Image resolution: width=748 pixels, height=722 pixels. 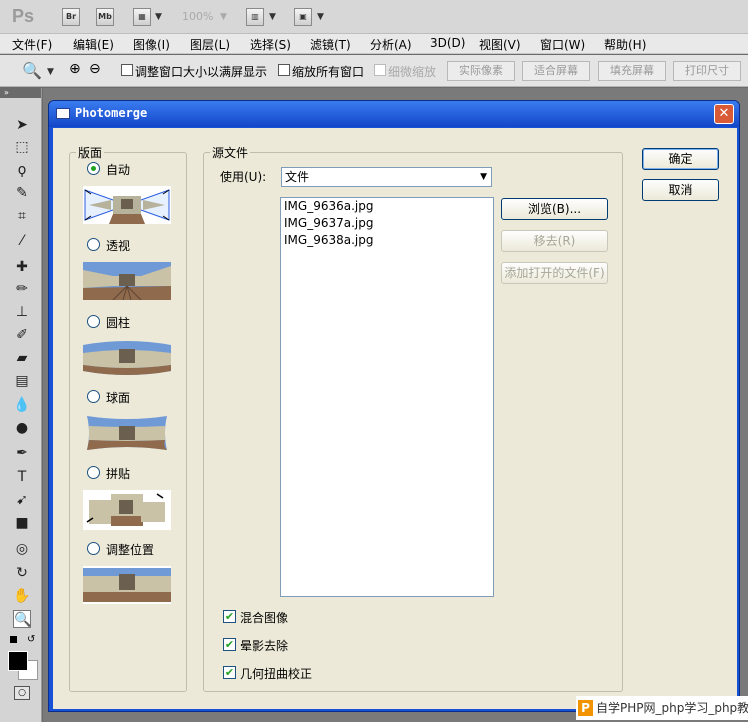 What do you see at coordinates (554, 273) in the screenshot?
I see `add-open-files-button: 添加打开的文件(F)` at bounding box center [554, 273].